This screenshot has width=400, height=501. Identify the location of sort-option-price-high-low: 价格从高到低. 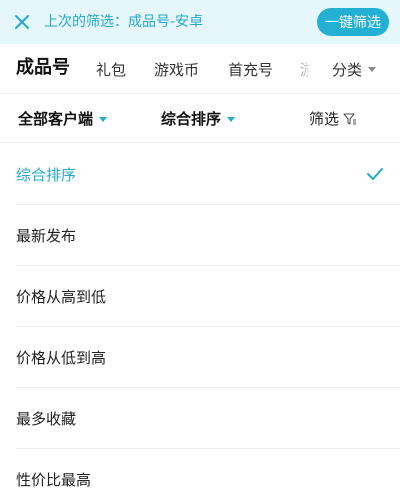
(208, 296).